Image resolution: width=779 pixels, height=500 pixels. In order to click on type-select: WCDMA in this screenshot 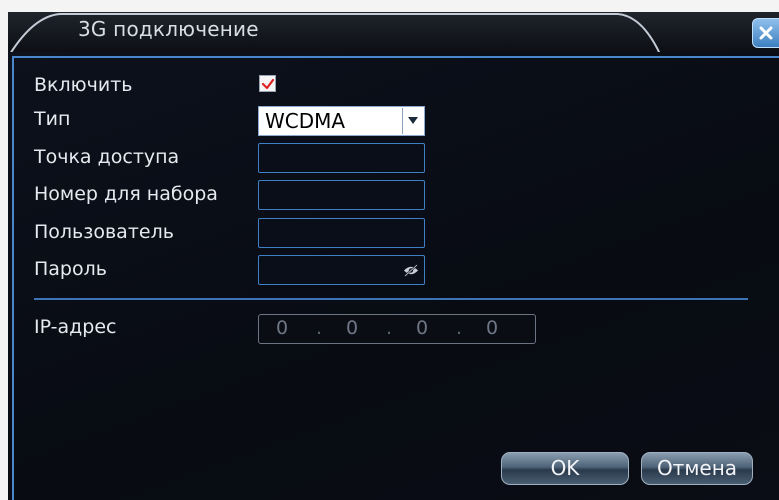, I will do `click(341, 121)`.